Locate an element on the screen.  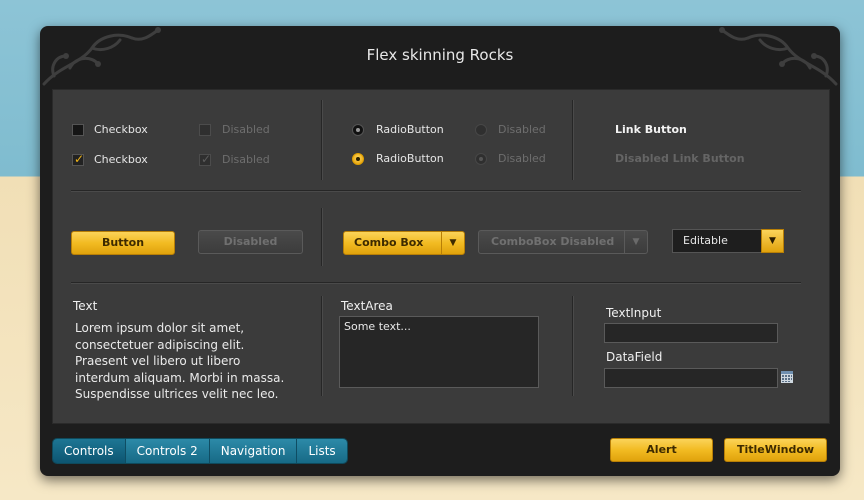
checkbox-checked: ✓ is located at coordinates (78, 159).